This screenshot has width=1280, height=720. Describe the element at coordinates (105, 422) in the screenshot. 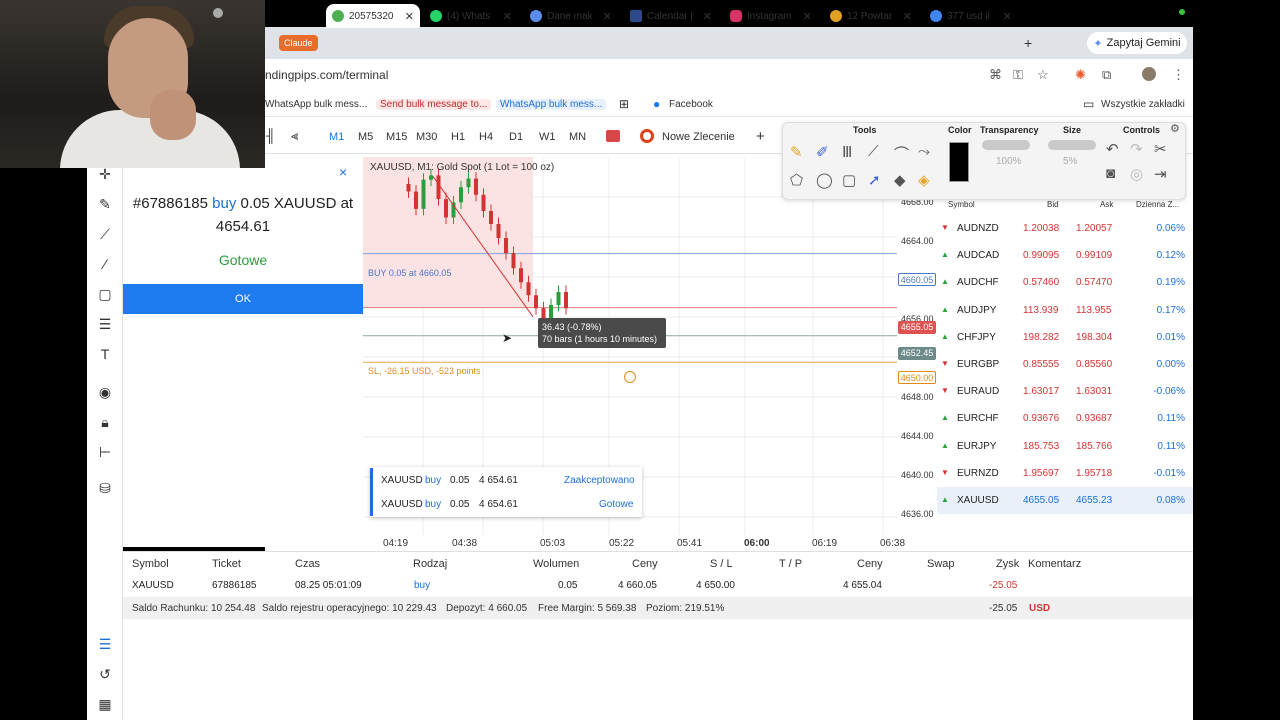

I see `lock-icon: 🔒︎` at that location.